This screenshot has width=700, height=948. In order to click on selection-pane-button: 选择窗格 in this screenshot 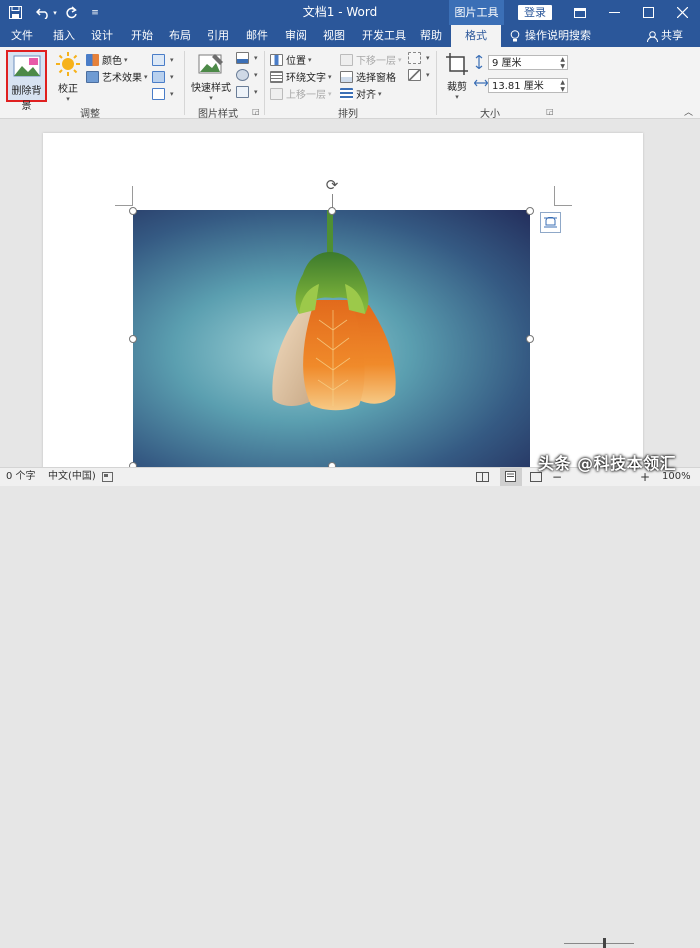, I will do `click(368, 76)`.